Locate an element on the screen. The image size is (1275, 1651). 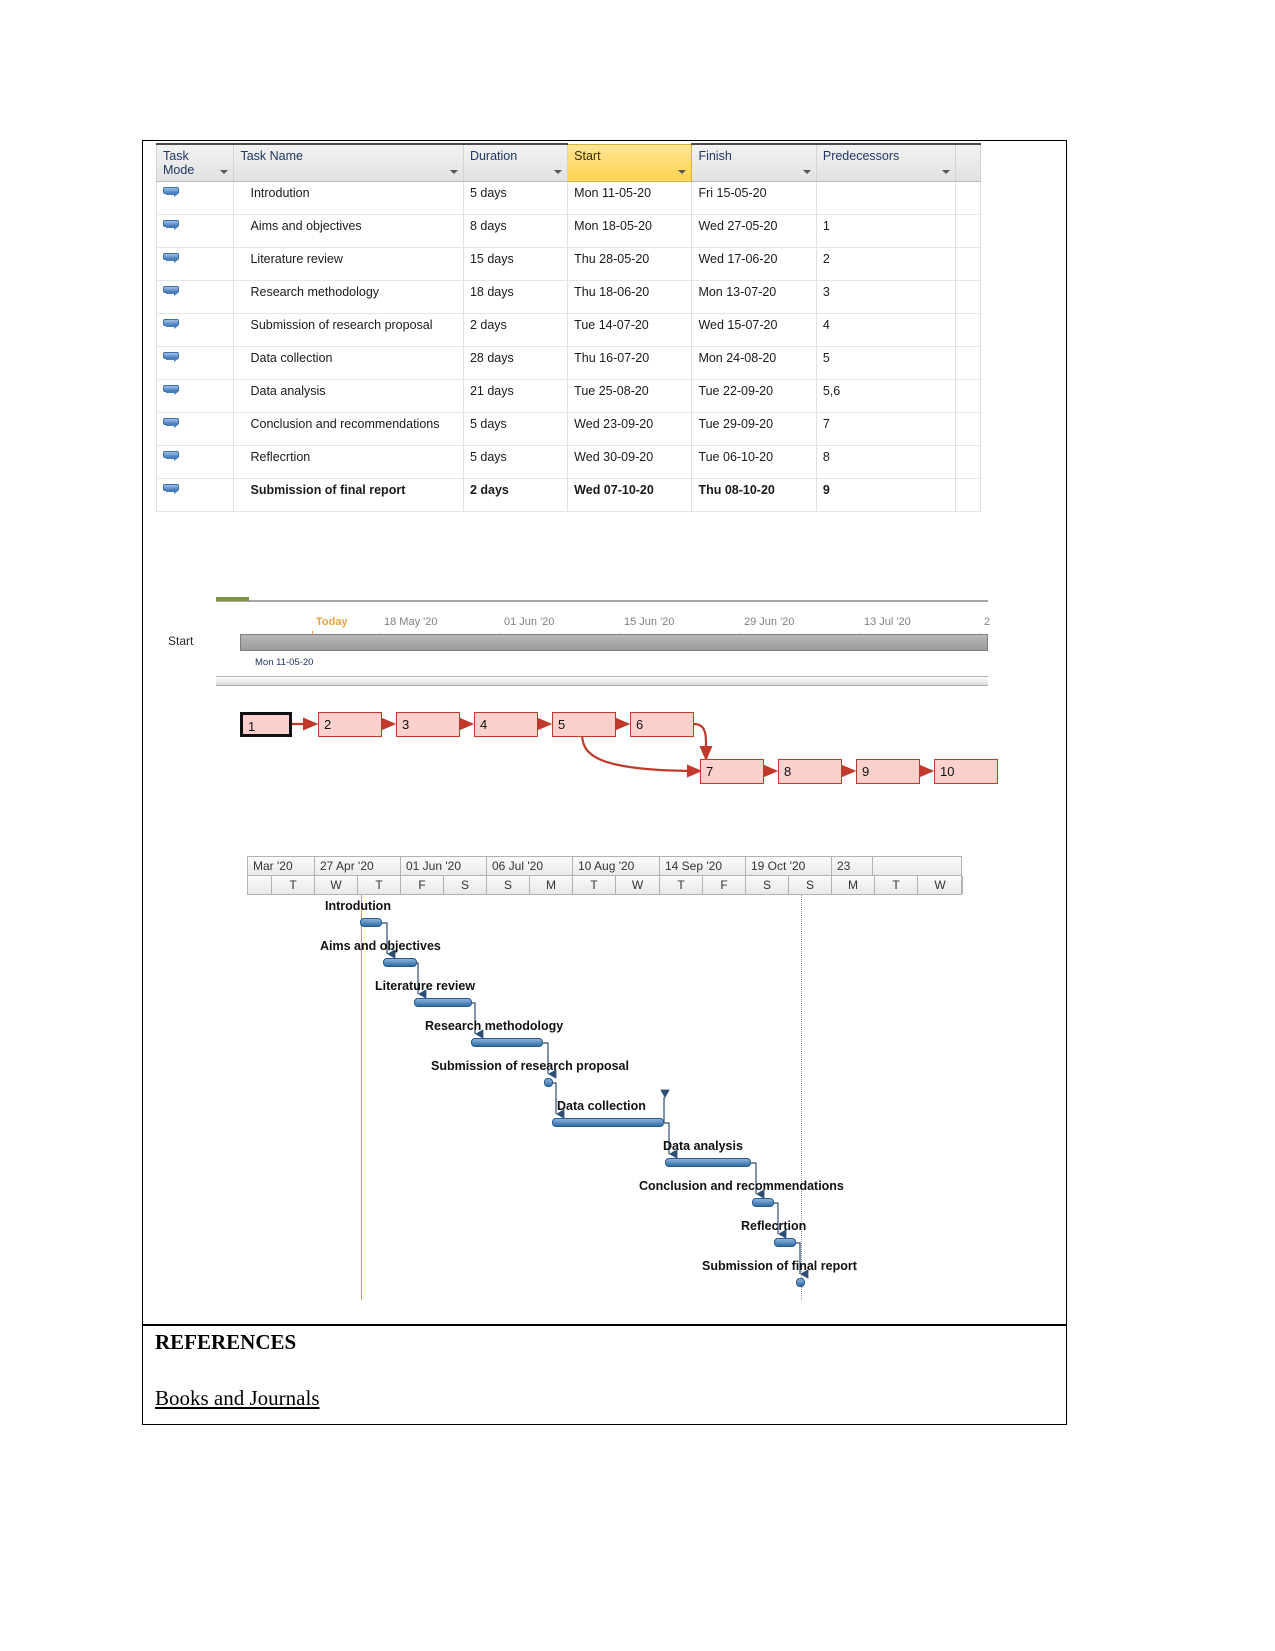
network-node: 8 is located at coordinates (810, 771).